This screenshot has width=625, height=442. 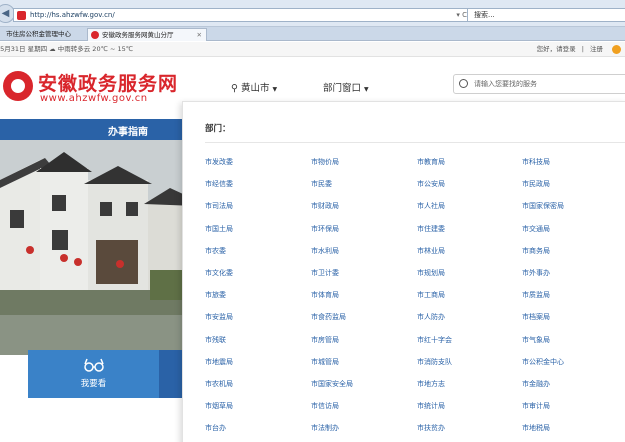 I want to click on dept-link: 市烟草局, so click(x=219, y=406).